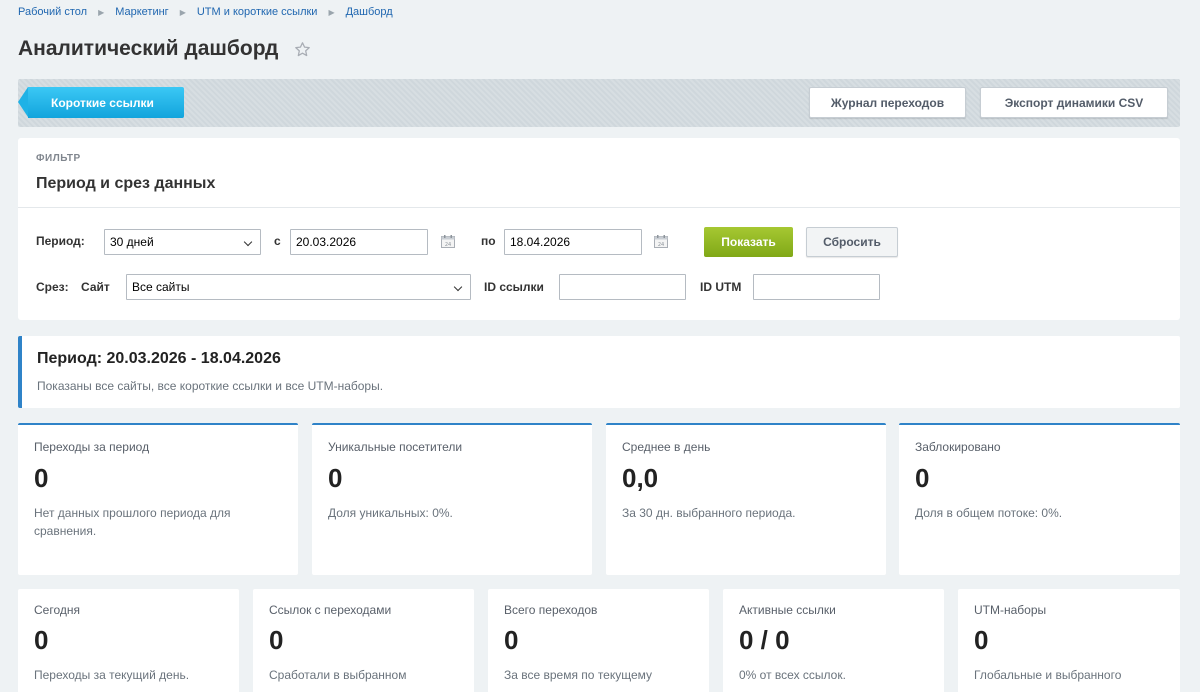  What do you see at coordinates (95, 287) in the screenshot?
I see `site-label: Сайт` at bounding box center [95, 287].